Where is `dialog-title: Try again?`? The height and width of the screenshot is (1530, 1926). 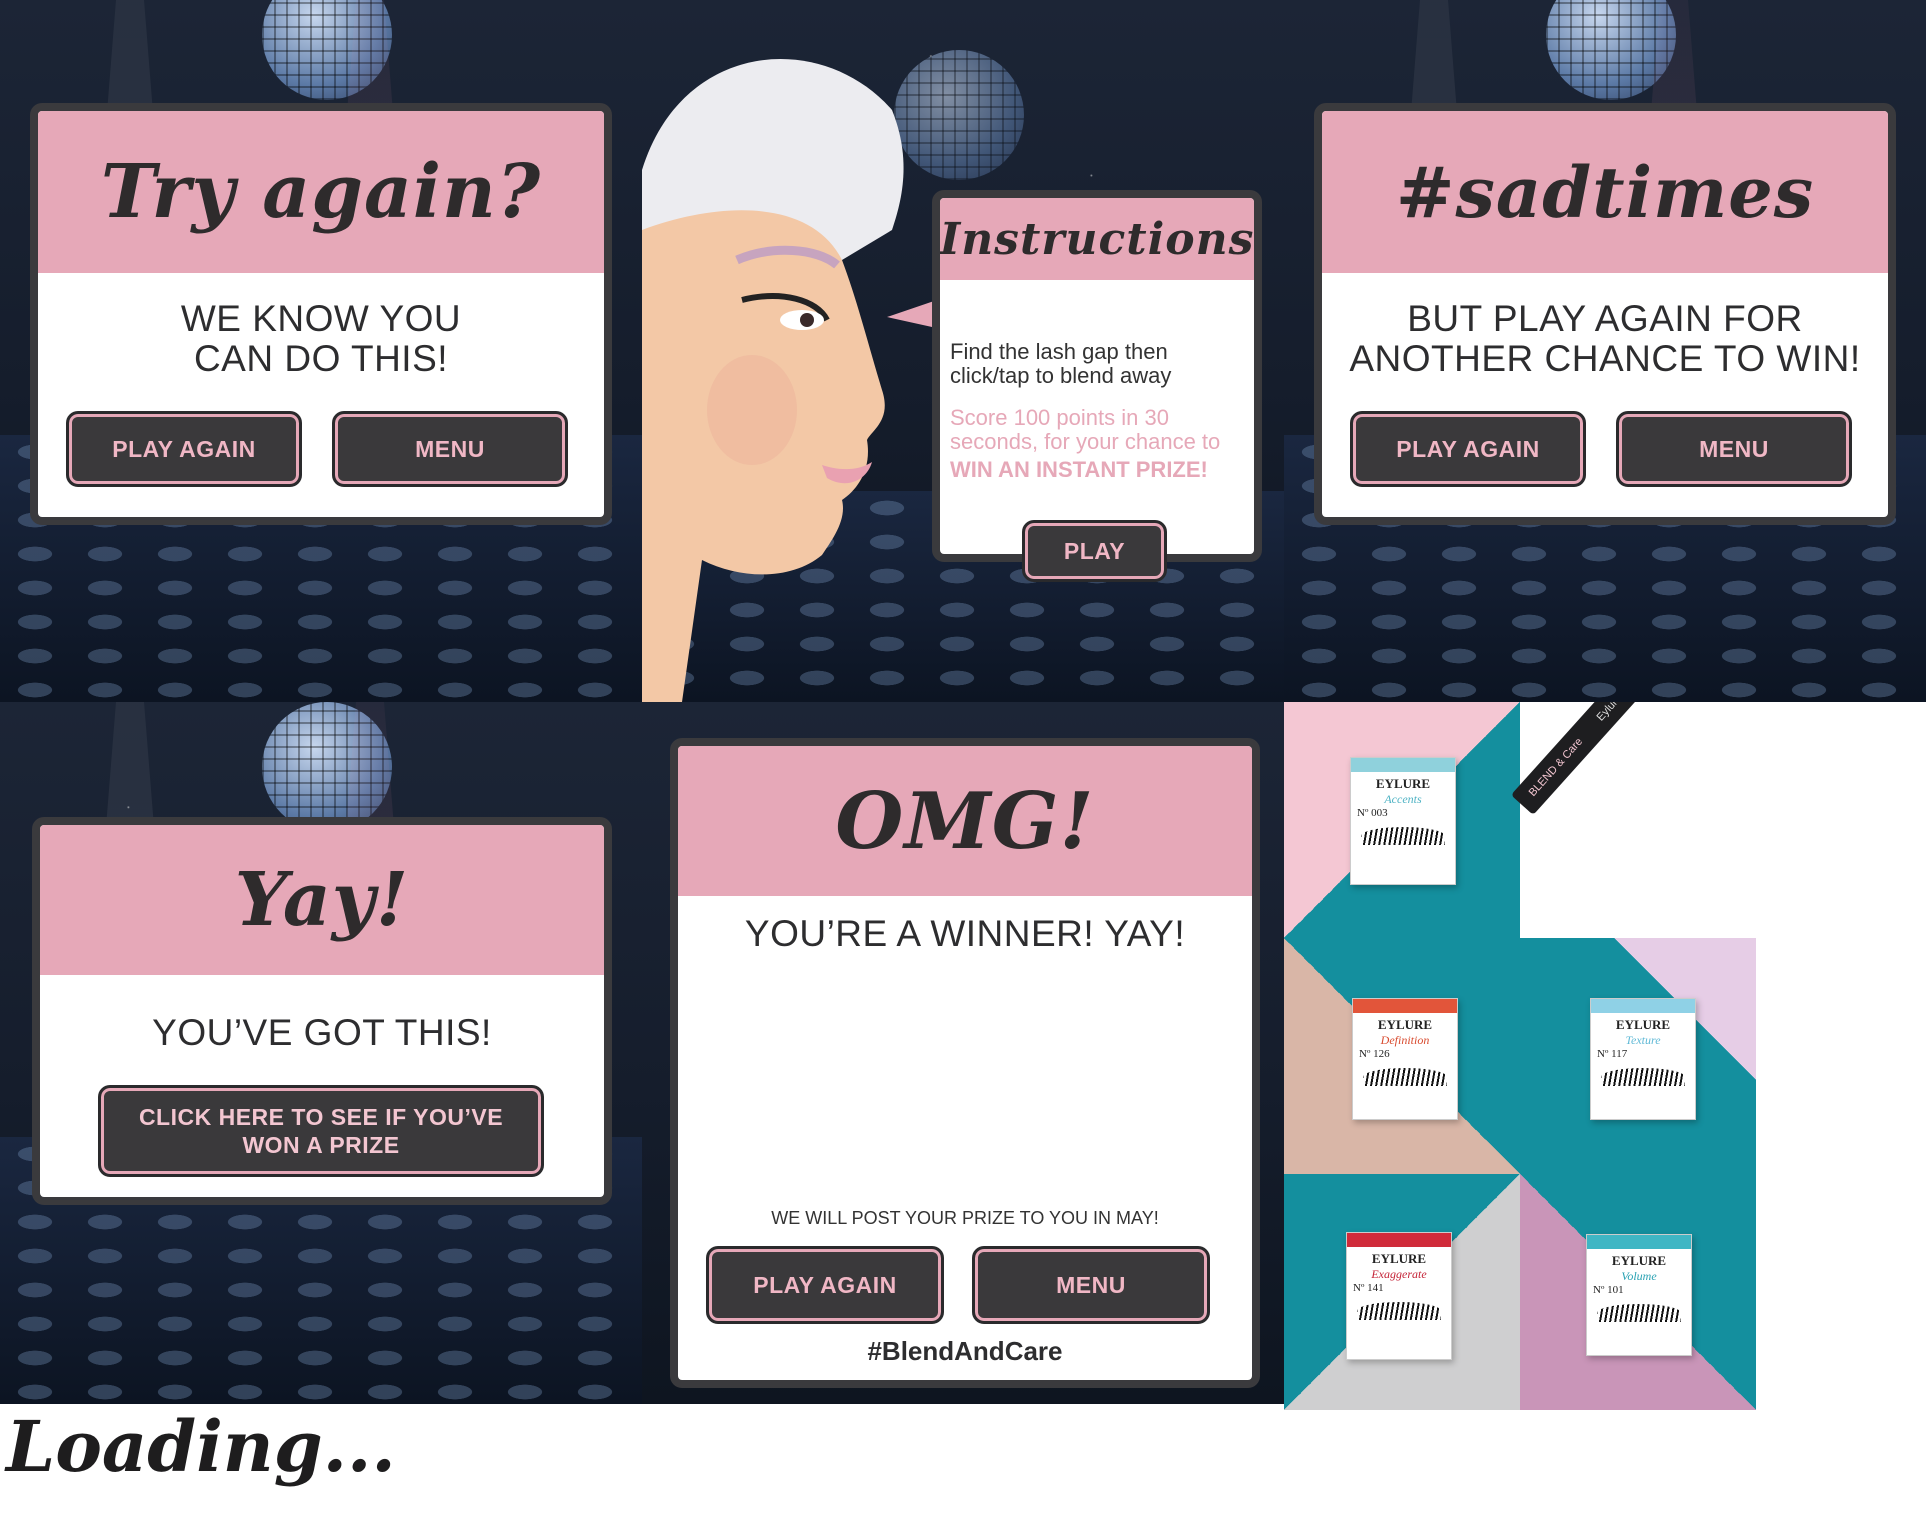
dialog-title: Try again? is located at coordinates (321, 192).